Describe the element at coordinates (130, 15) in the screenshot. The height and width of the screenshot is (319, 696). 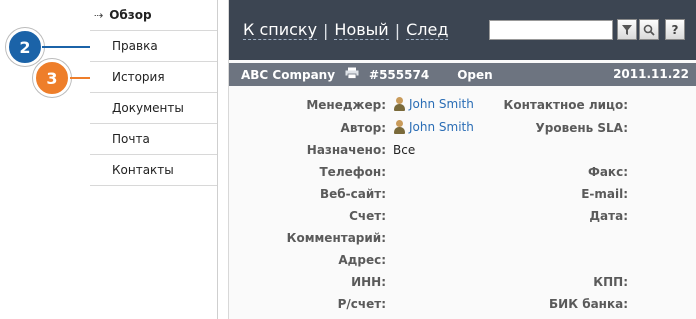
I see `sidebar-item-label: Обзор` at that location.